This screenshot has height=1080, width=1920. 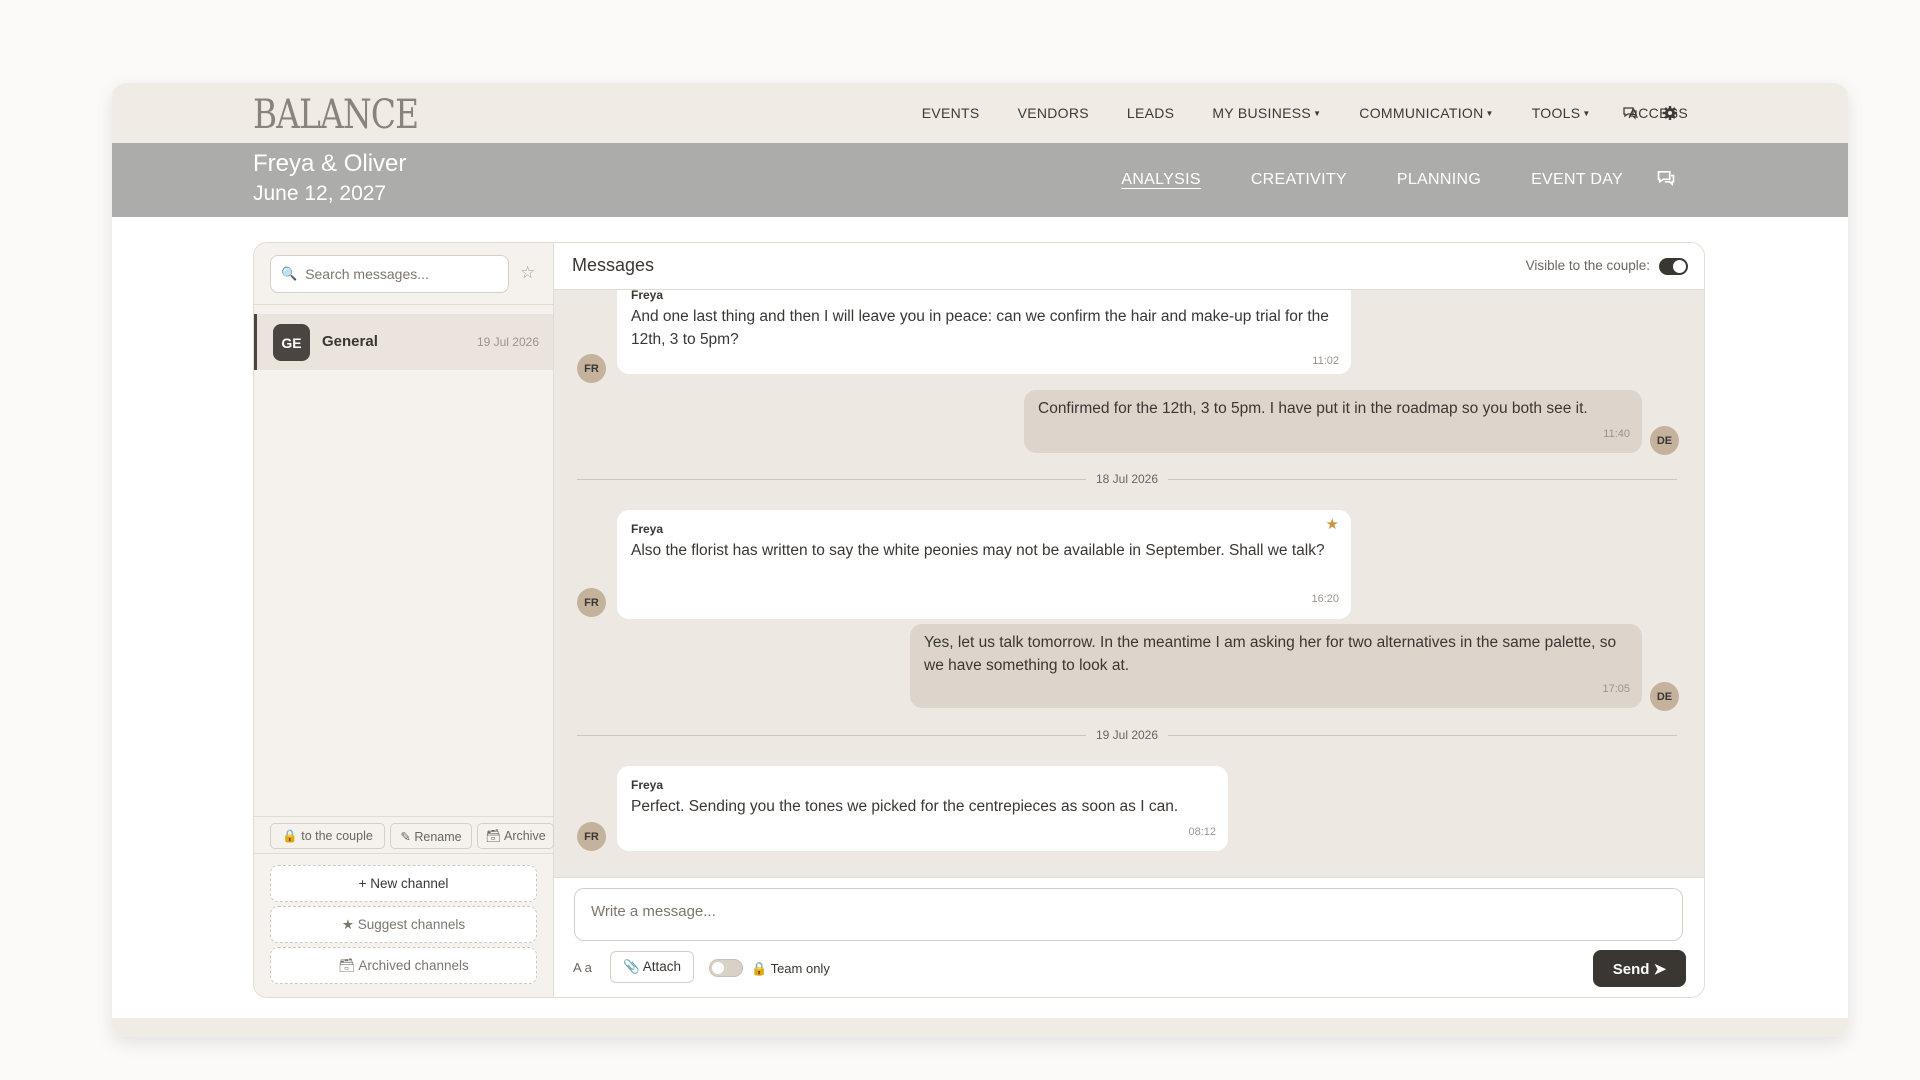 I want to click on visible-to-couple-toggle, so click(x=1673, y=266).